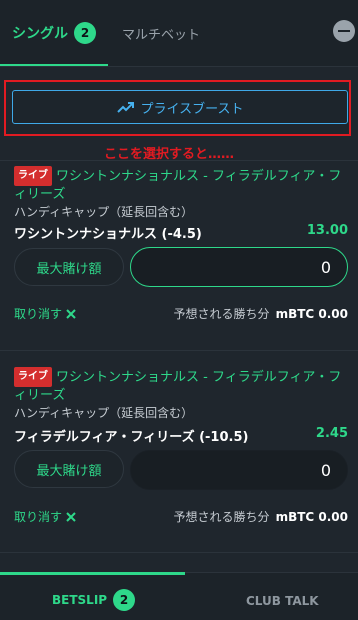 The height and width of the screenshot is (620, 358). I want to click on tab-multi: マルチベット, so click(161, 33).